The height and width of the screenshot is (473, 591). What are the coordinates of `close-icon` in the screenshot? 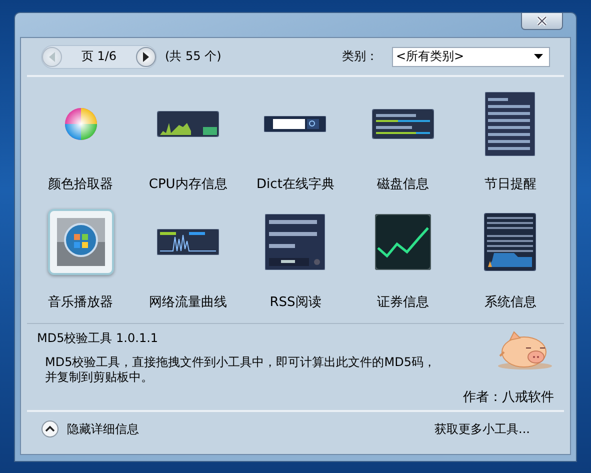 It's located at (542, 21).